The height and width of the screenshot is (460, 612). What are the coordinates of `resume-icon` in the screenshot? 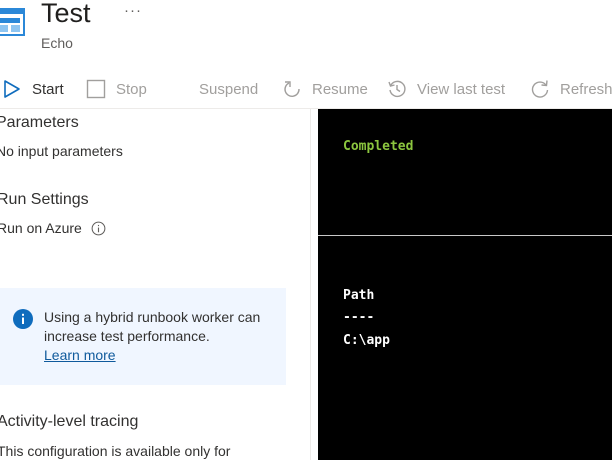 It's located at (292, 89).